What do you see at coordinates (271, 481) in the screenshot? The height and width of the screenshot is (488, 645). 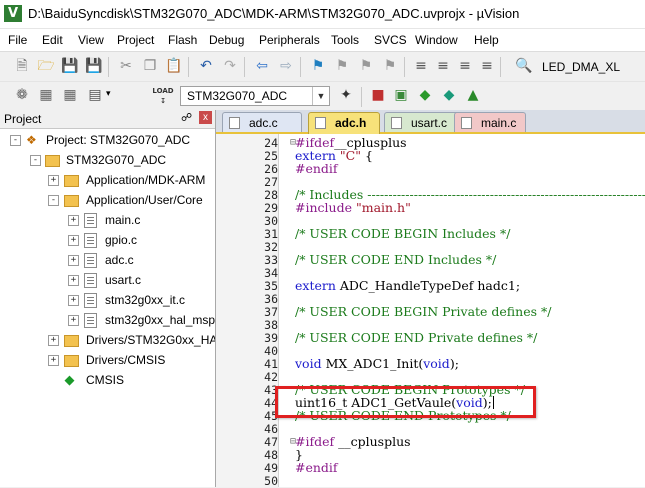 I see `line-number: 50` at bounding box center [271, 481].